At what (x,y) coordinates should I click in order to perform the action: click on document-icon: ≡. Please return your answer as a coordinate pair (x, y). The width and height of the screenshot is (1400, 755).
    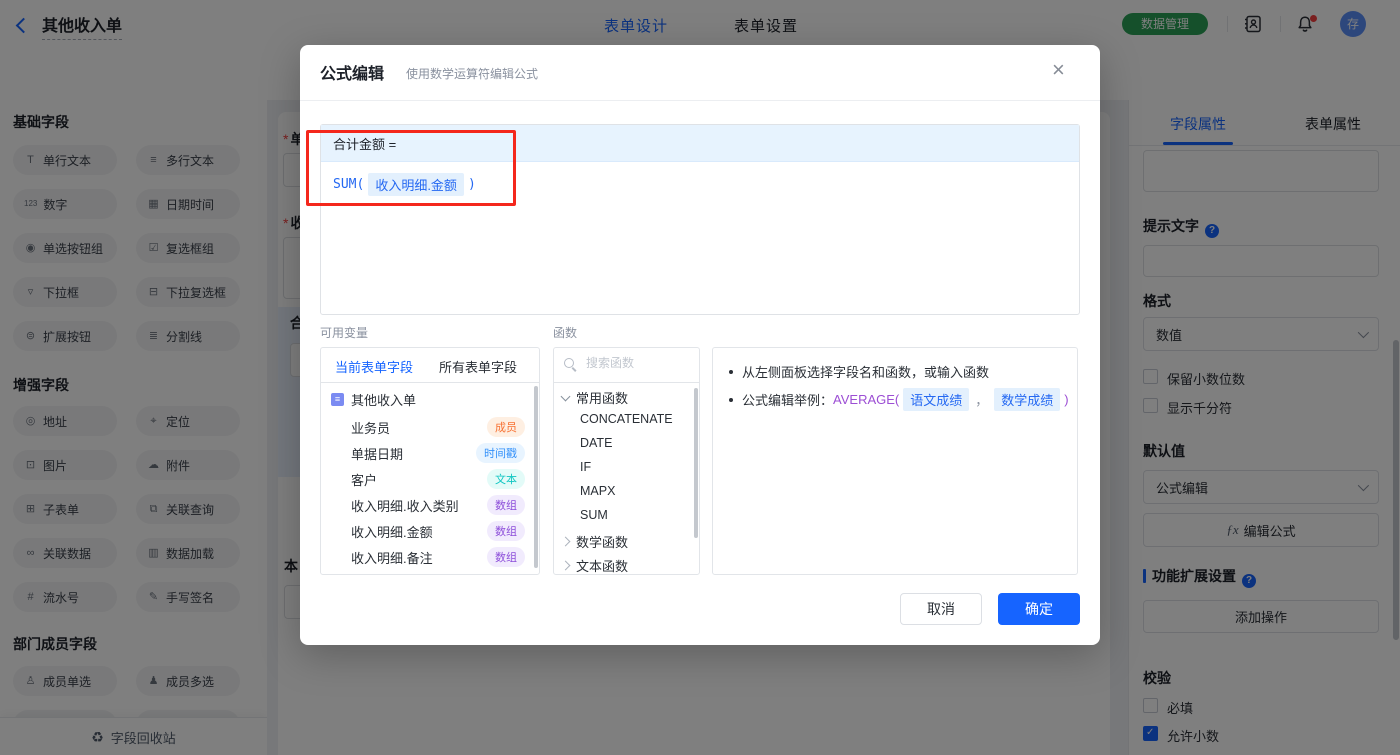
    Looking at the image, I should click on (337, 399).